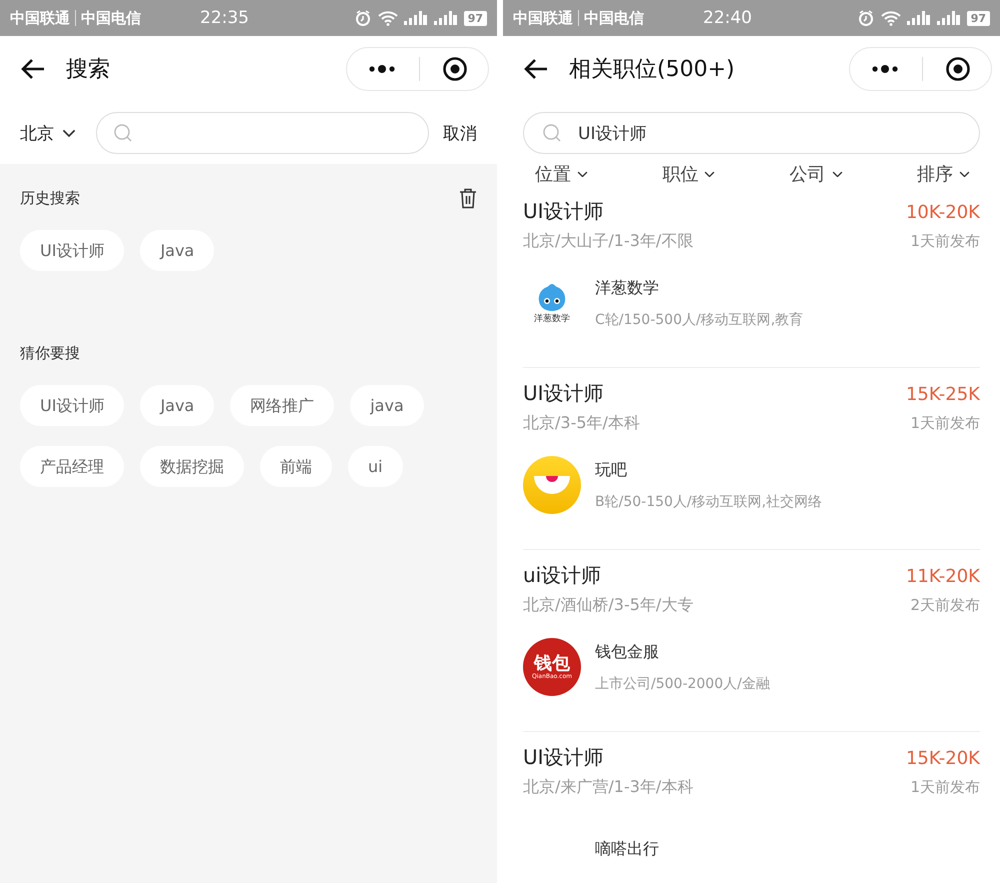 This screenshot has width=1000, height=883. What do you see at coordinates (552, 485) in the screenshot?
I see `smile-logo-icon` at bounding box center [552, 485].